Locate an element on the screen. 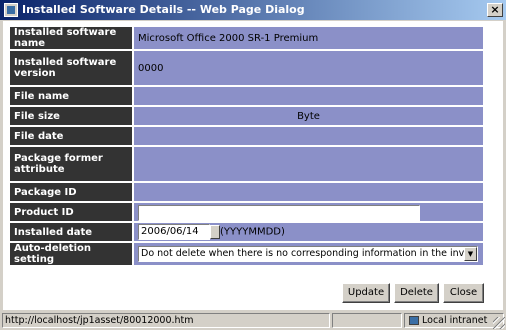 The height and width of the screenshot is (330, 506). value-product-id-cell is located at coordinates (308, 212).